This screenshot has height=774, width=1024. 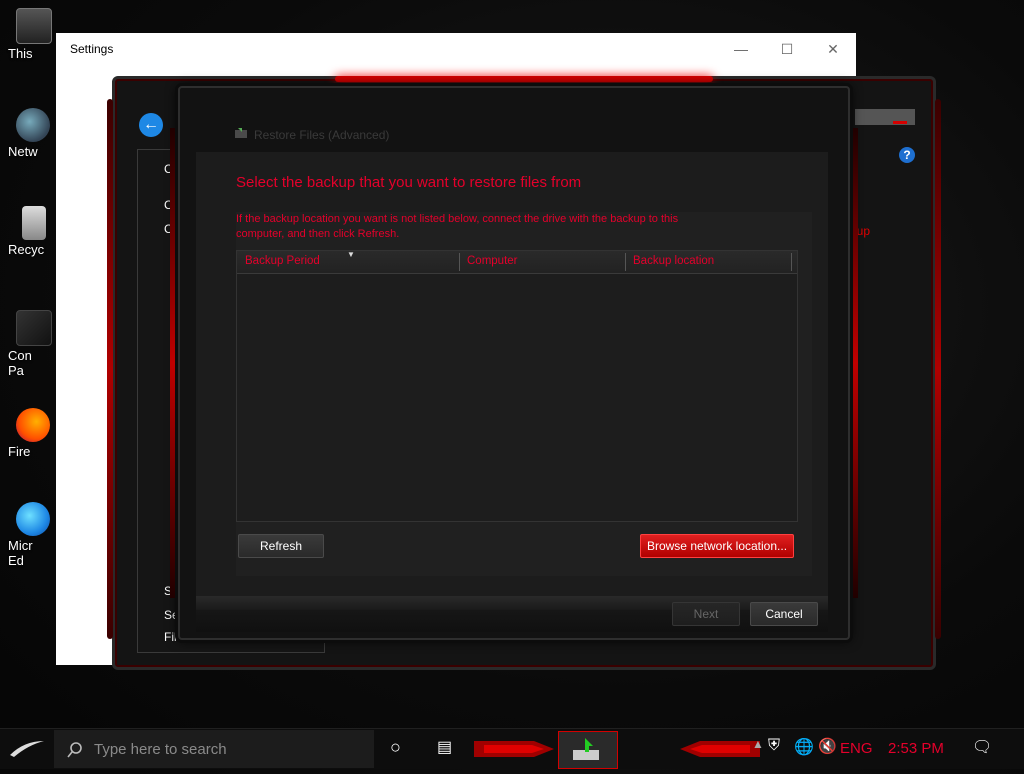 What do you see at coordinates (322, 135) in the screenshot?
I see `dialog-title: Restore Files (Advanced)` at bounding box center [322, 135].